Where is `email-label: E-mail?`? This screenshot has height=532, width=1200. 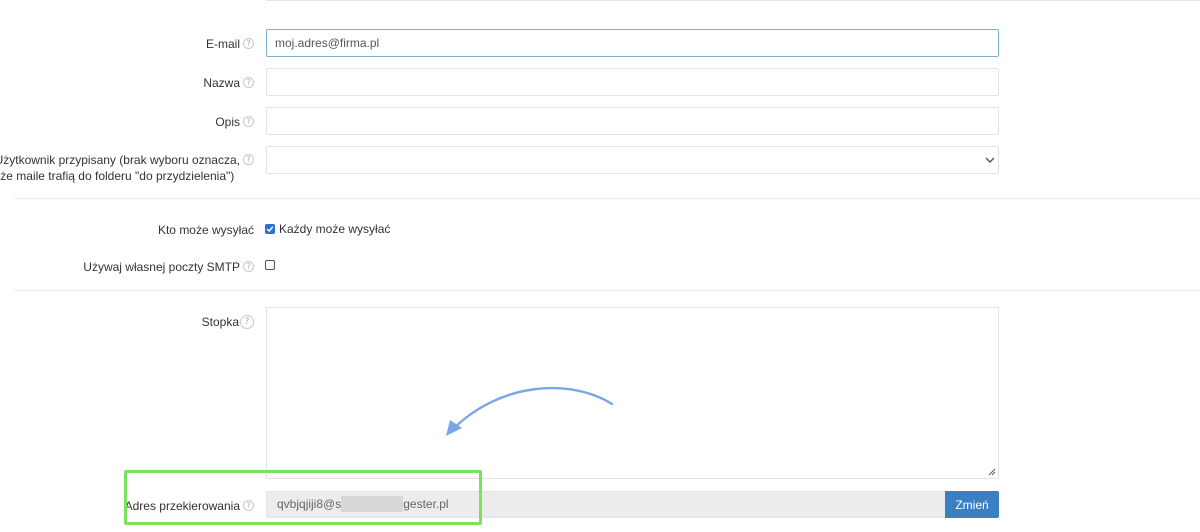
email-label: E-mail? is located at coordinates (230, 43).